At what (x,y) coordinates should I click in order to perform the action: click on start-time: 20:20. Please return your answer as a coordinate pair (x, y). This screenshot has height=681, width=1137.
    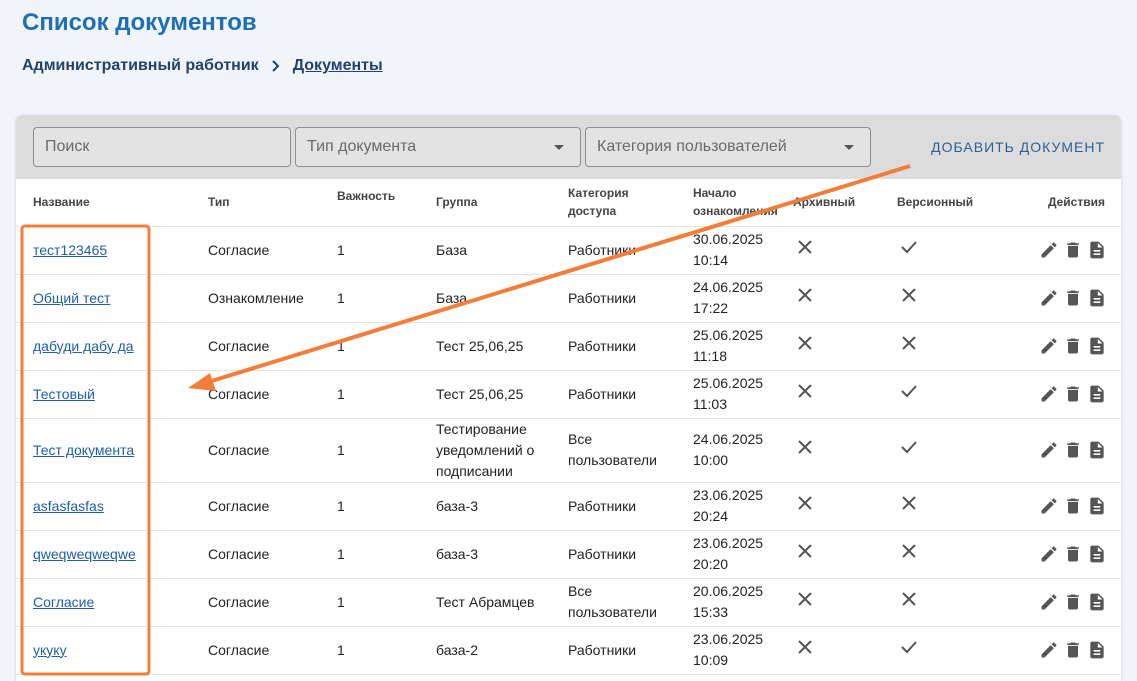
    Looking at the image, I should click on (711, 564).